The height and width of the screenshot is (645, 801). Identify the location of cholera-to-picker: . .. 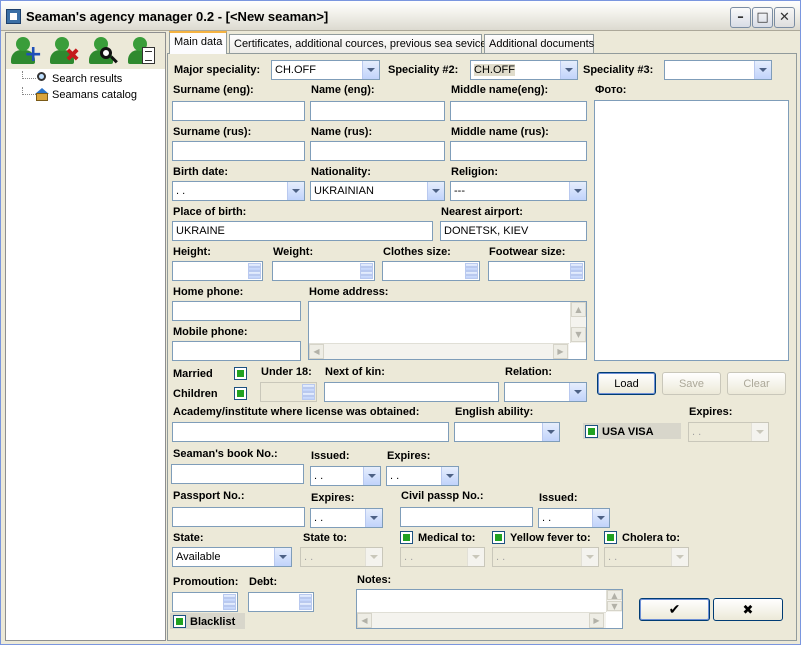
(646, 557).